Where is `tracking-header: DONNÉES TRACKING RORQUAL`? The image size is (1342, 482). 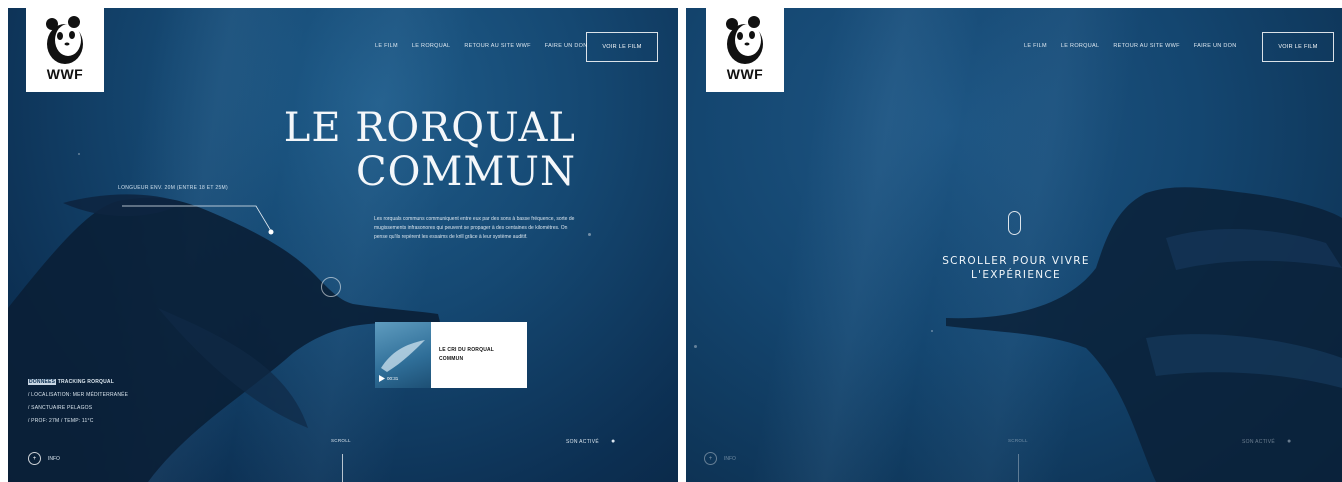 tracking-header: DONNÉES TRACKING RORQUAL is located at coordinates (78, 382).